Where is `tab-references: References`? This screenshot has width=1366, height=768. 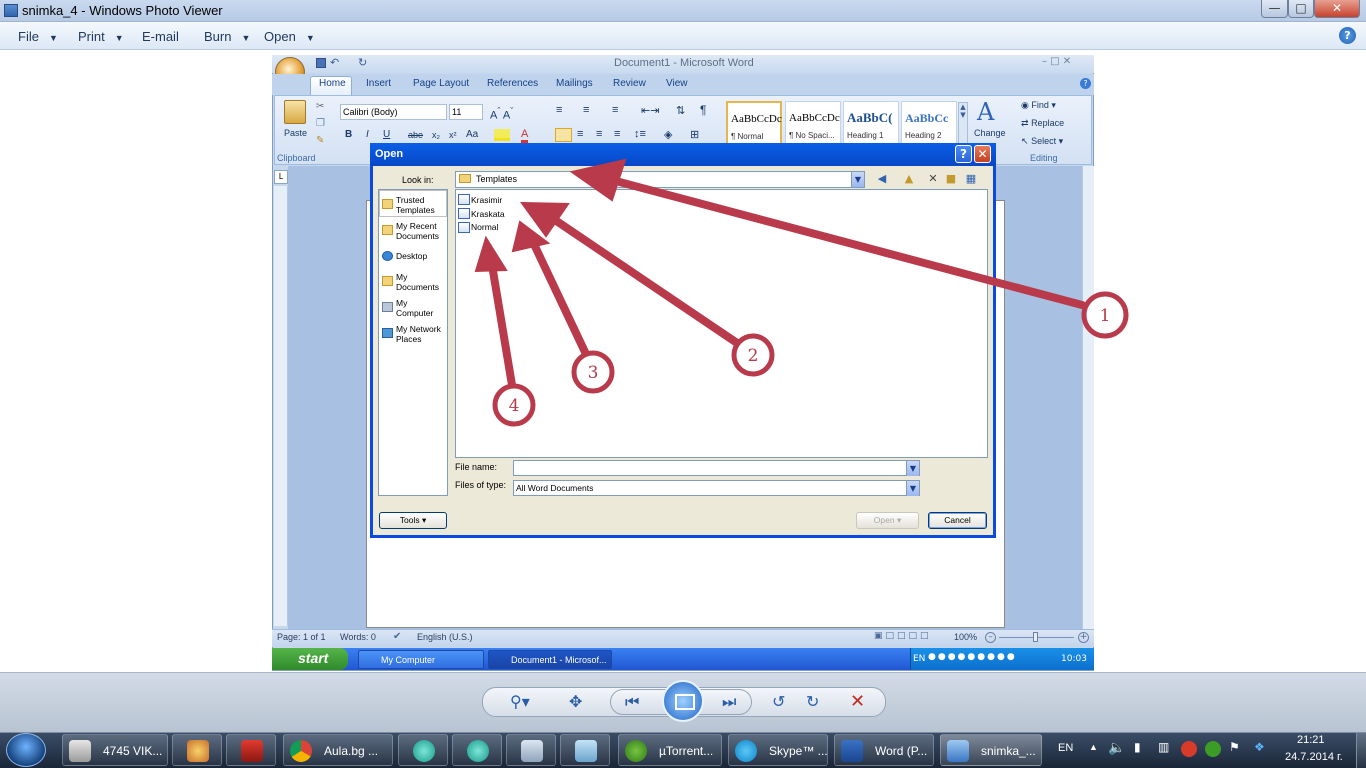 tab-references: References is located at coordinates (512, 83).